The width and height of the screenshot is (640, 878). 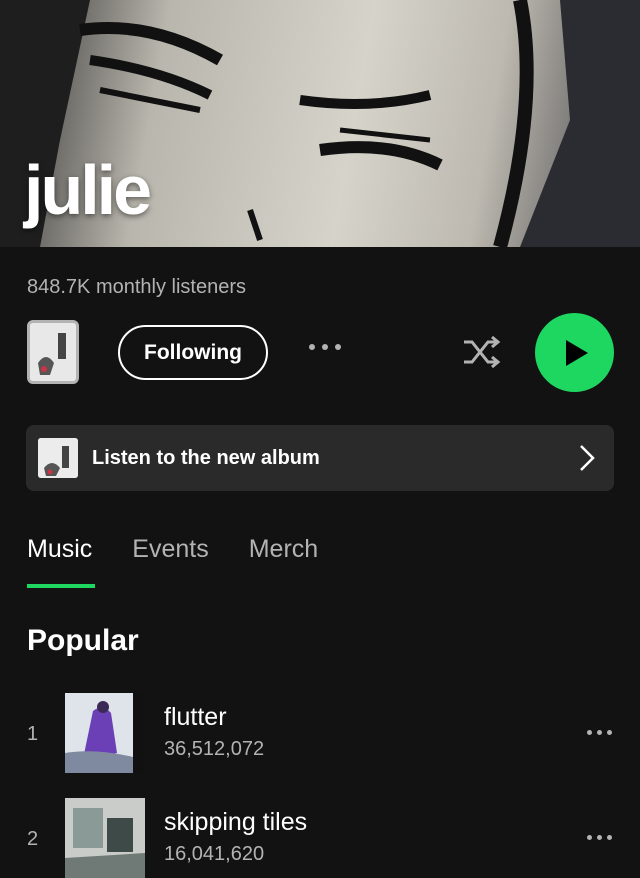 I want to click on track-plays: 36,512,072, so click(x=214, y=749).